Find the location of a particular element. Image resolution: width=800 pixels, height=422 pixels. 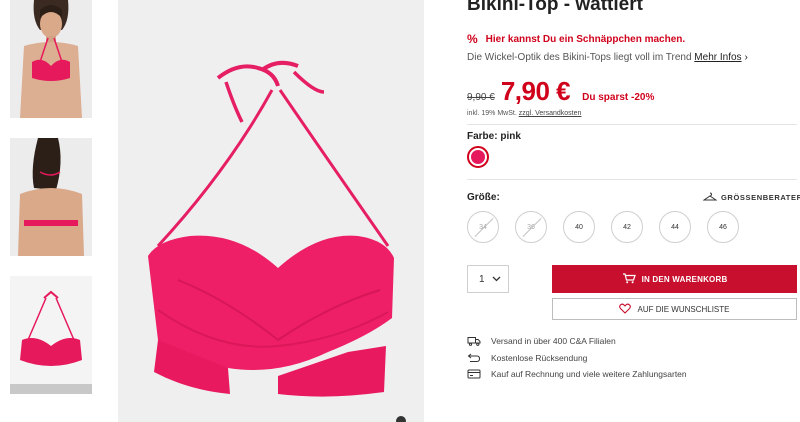

credit-card-icon is located at coordinates (474, 374).